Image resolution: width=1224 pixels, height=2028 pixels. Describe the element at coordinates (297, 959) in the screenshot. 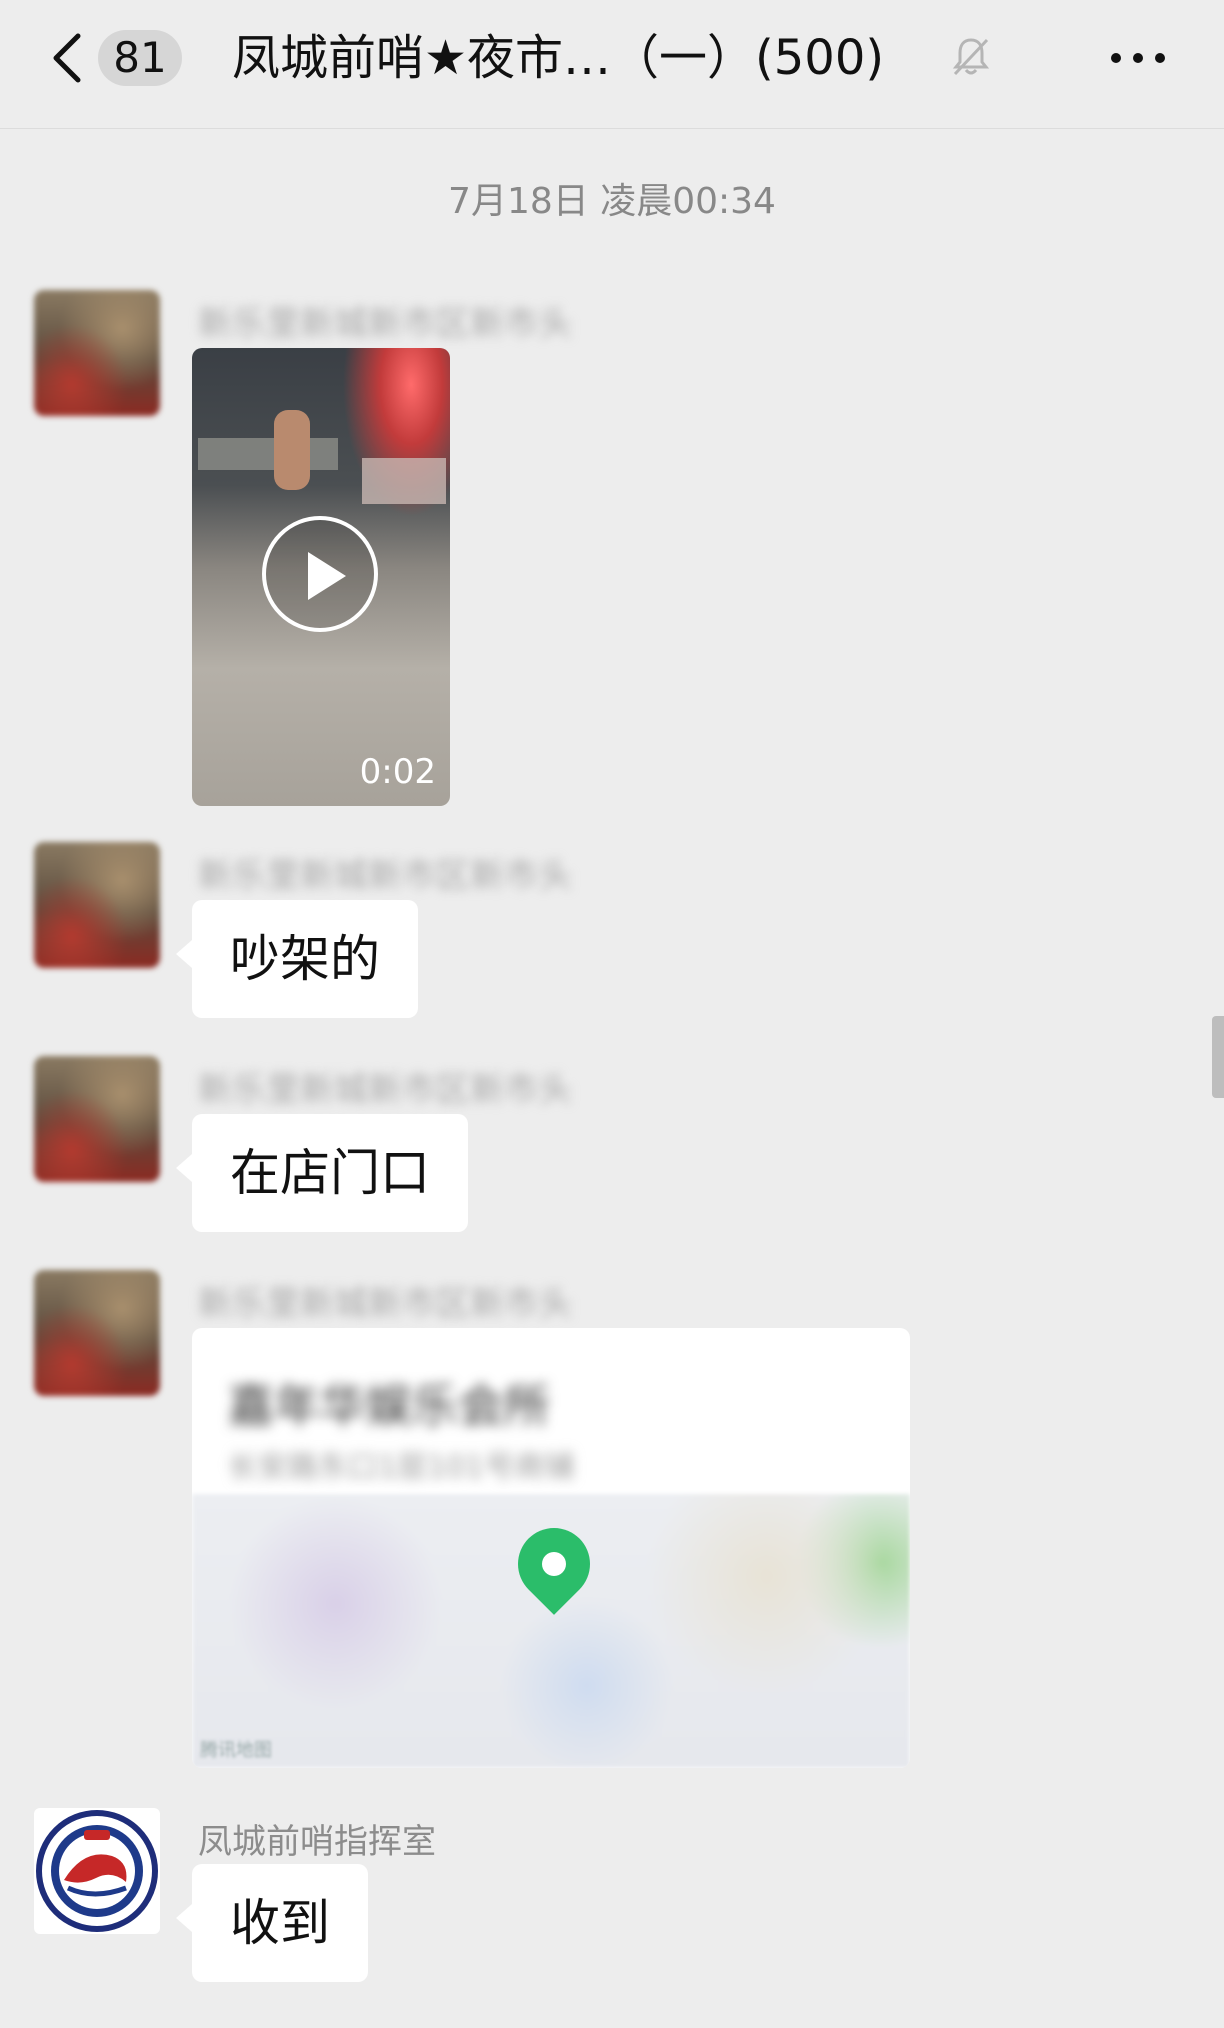

I see `message-bubble: 吵架的` at that location.